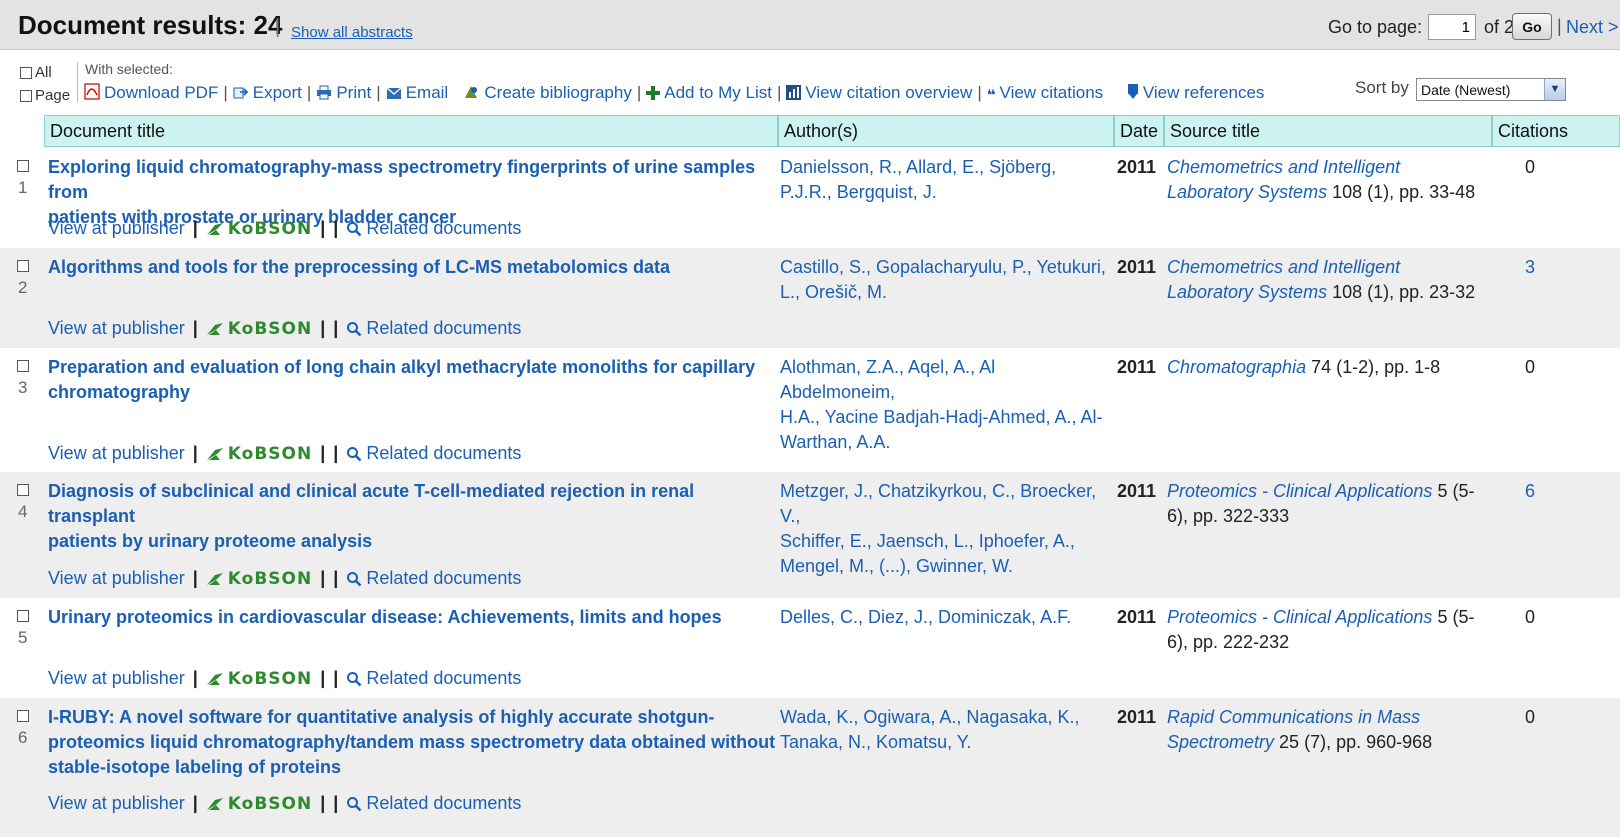 The height and width of the screenshot is (837, 1620). What do you see at coordinates (879, 93) in the screenshot?
I see `view-citation-overview-action: View citation overview` at bounding box center [879, 93].